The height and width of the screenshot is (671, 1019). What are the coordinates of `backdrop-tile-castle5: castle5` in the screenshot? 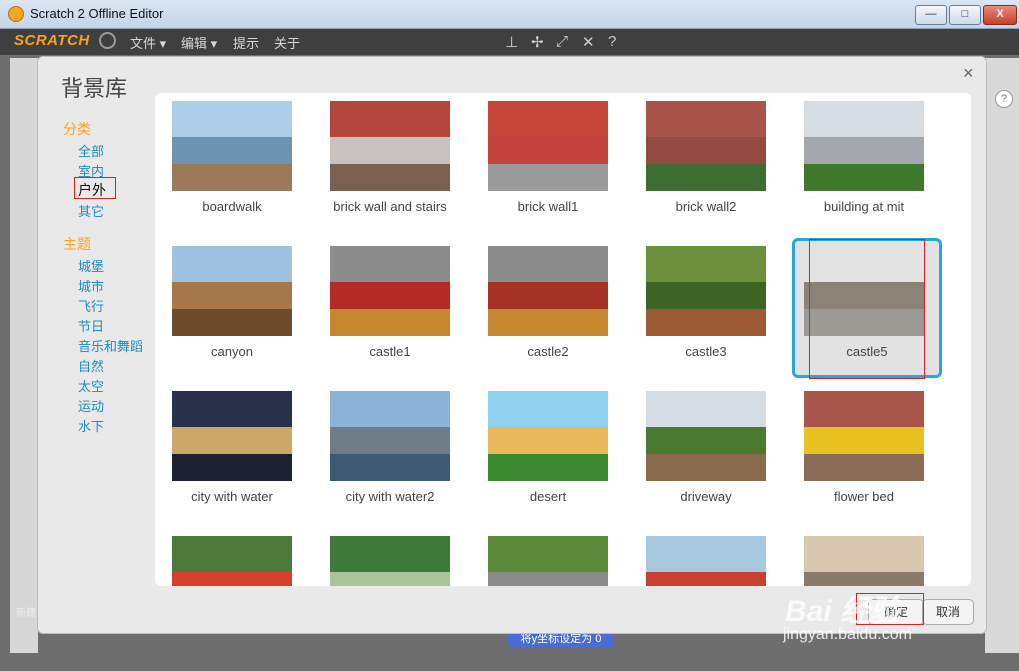 It's located at (867, 308).